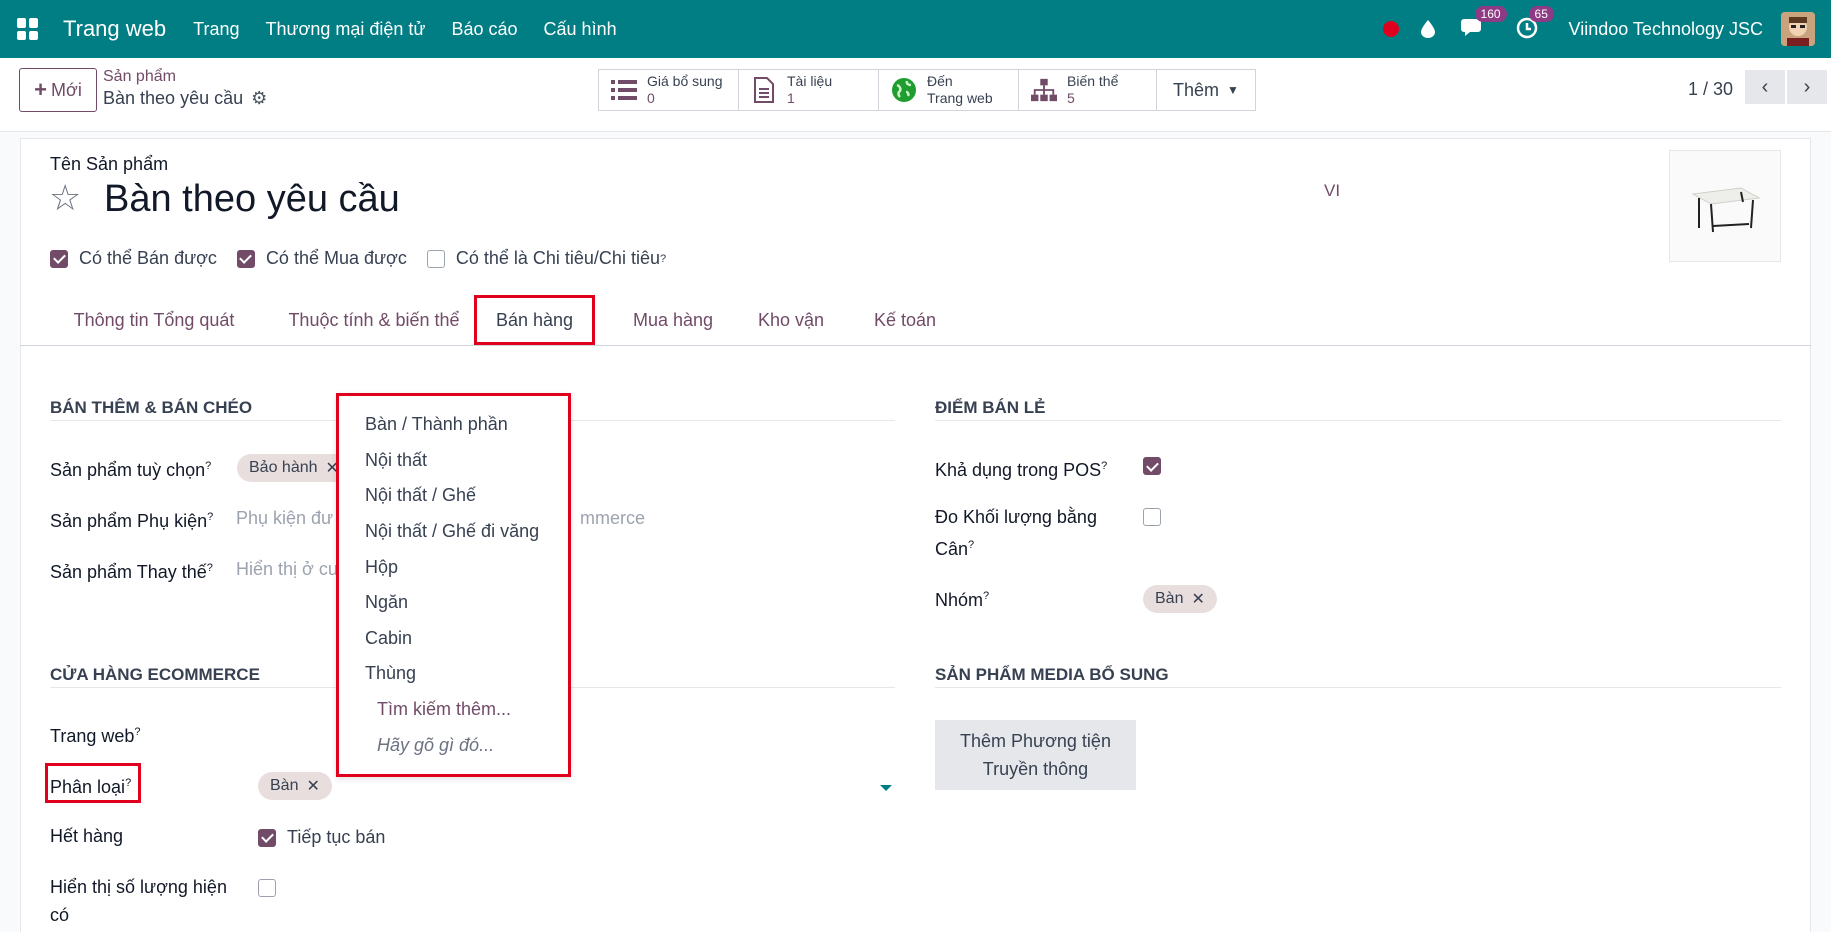 The image size is (1831, 932). I want to click on tab-accounting: Kế toán, so click(905, 320).